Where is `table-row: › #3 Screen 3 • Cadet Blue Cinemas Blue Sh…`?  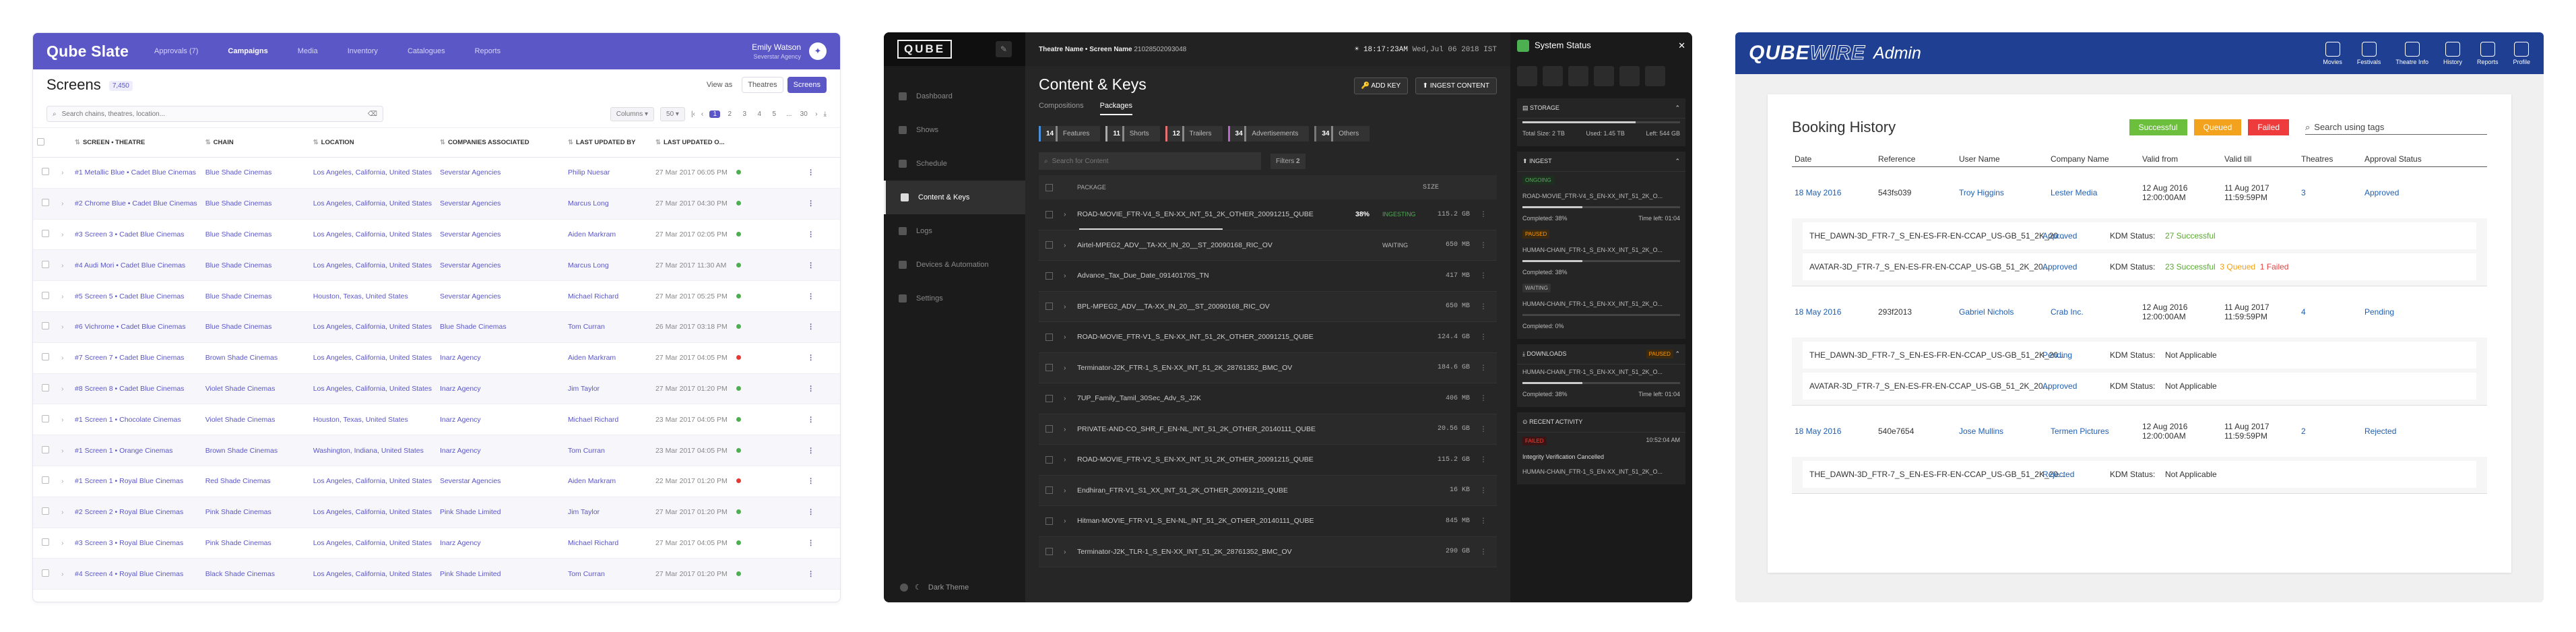
table-row: › #3 Screen 3 • Cadet Blue Cinemas Blue Sh… is located at coordinates (436, 235).